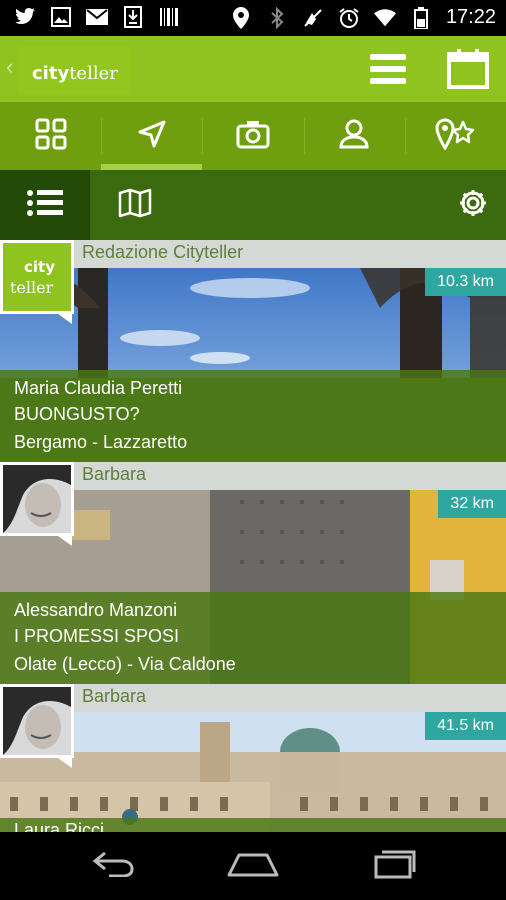  Describe the element at coordinates (25, 17) in the screenshot. I see `twitter-icon` at that location.